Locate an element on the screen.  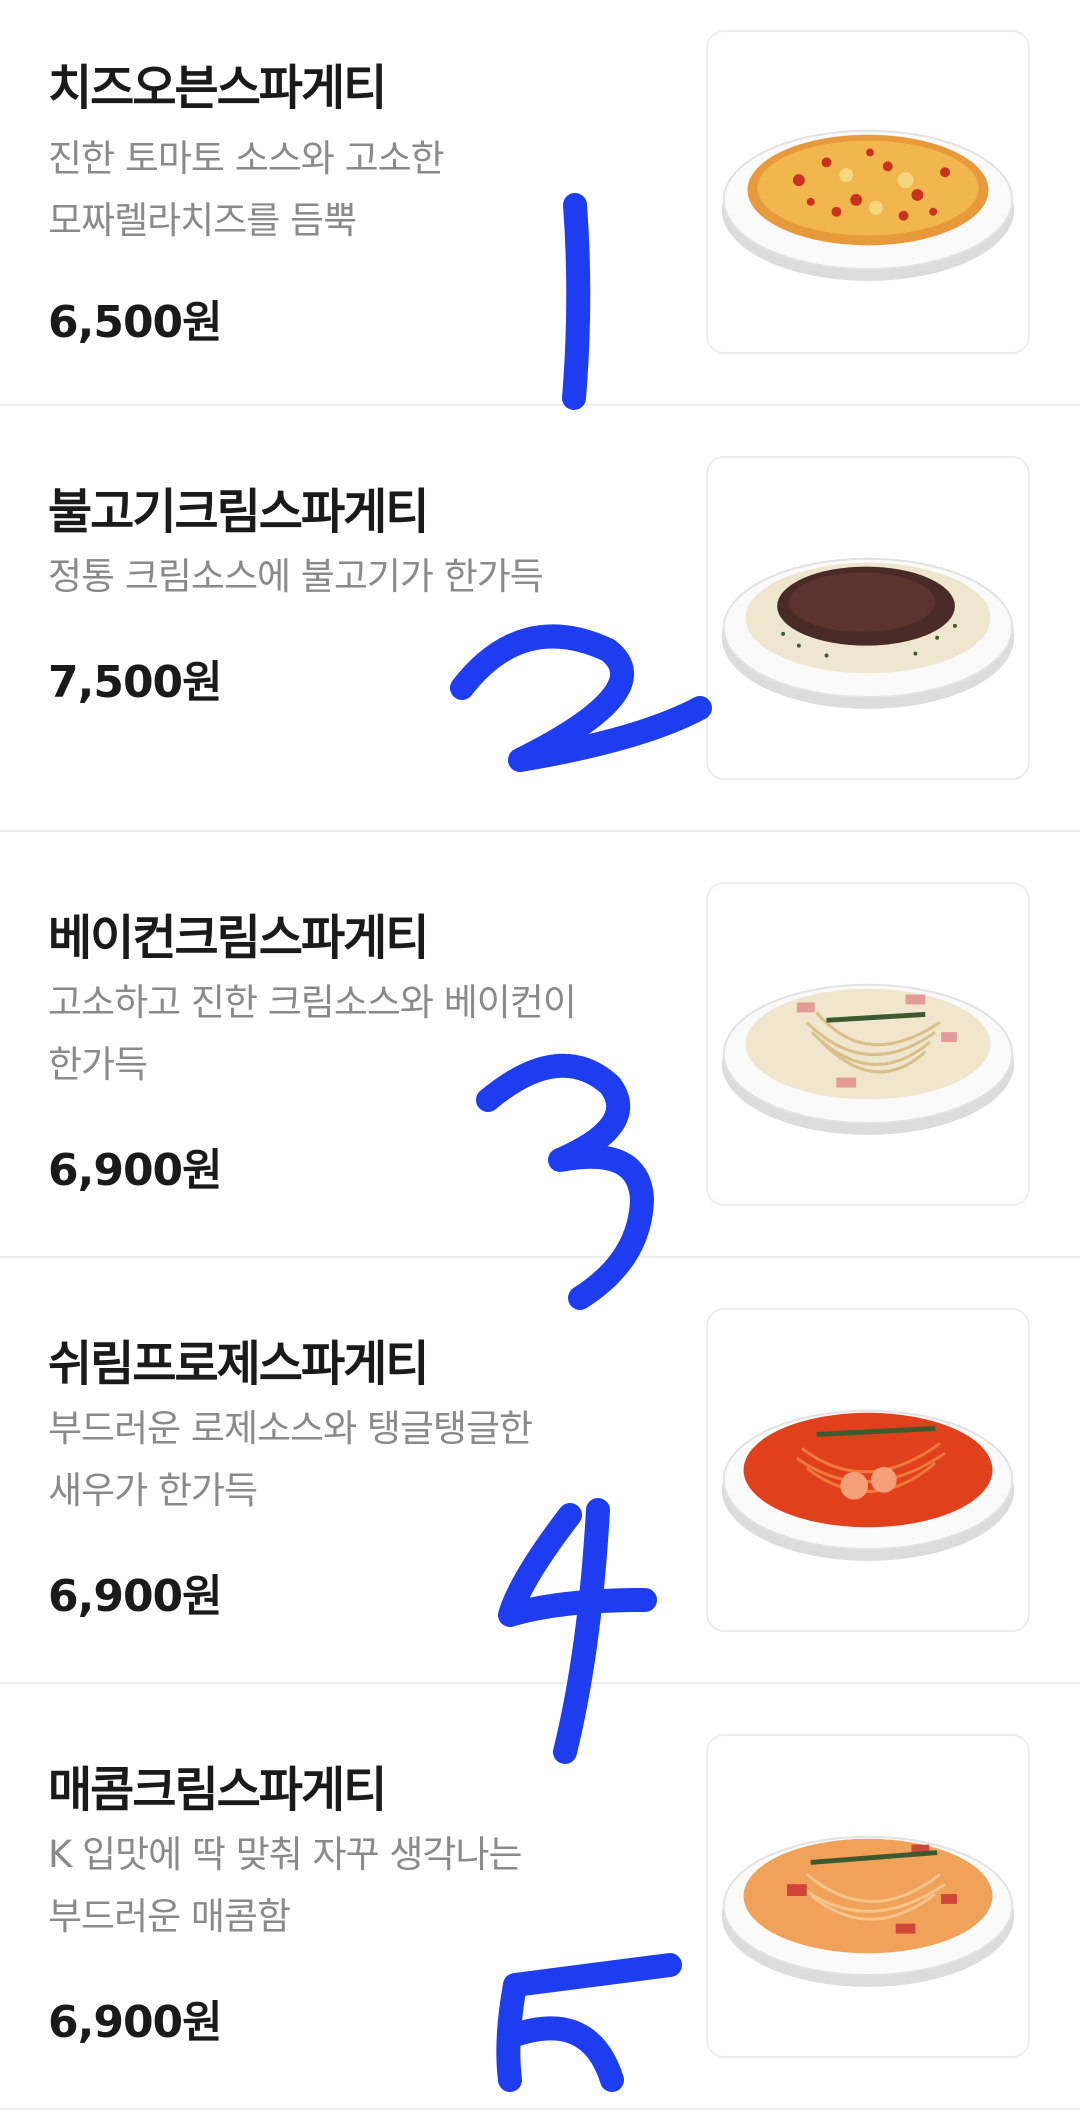
item-name: 매콤크림스파게티 is located at coordinates (217, 1790).